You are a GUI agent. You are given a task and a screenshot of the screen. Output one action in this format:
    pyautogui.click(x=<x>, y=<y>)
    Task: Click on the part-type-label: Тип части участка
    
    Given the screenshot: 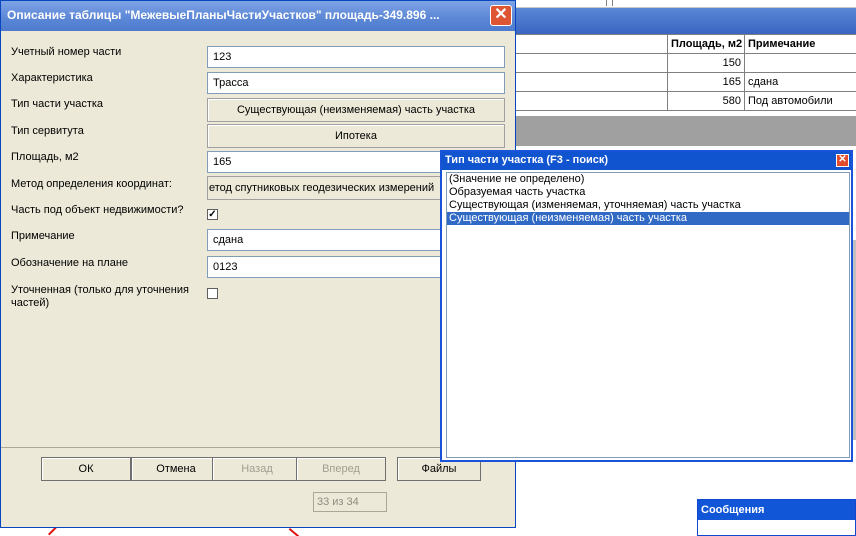 What is the action you would take?
    pyautogui.click(x=57, y=104)
    